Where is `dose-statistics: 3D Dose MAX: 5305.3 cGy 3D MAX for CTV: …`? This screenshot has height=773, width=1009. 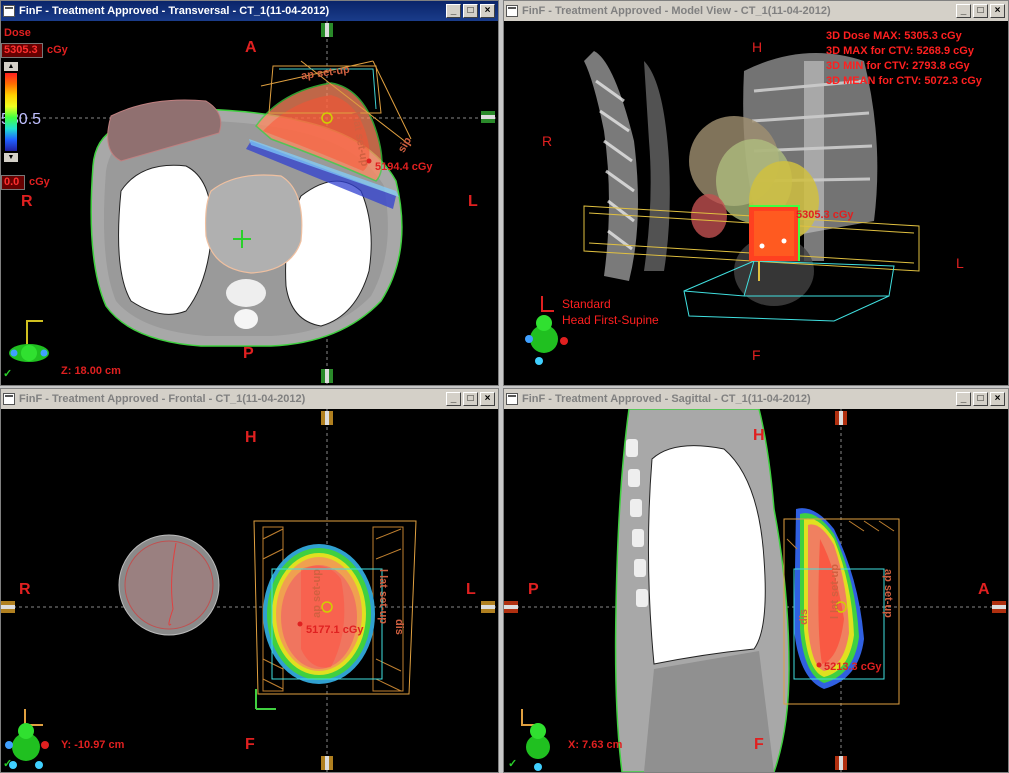 dose-statistics: 3D Dose MAX: 5305.3 cGy 3D MAX for CTV: … is located at coordinates (904, 59).